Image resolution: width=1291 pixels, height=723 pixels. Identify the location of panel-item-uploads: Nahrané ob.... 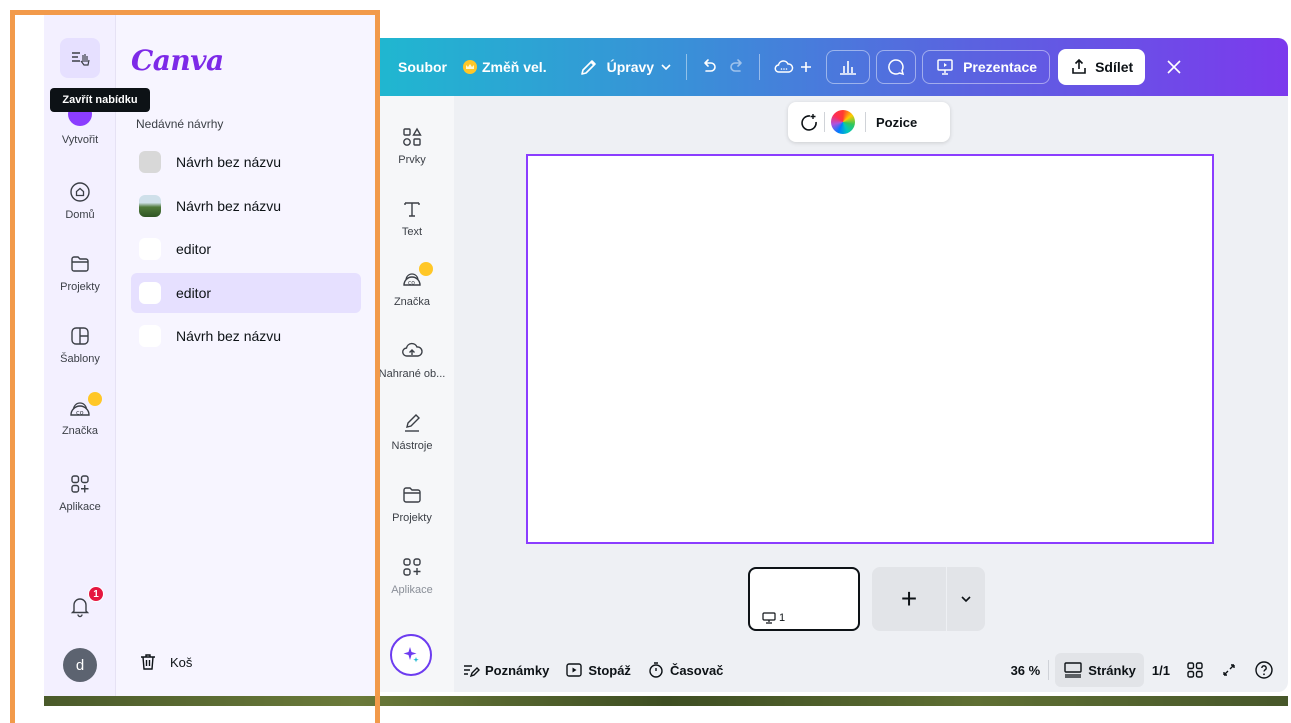
(412, 360).